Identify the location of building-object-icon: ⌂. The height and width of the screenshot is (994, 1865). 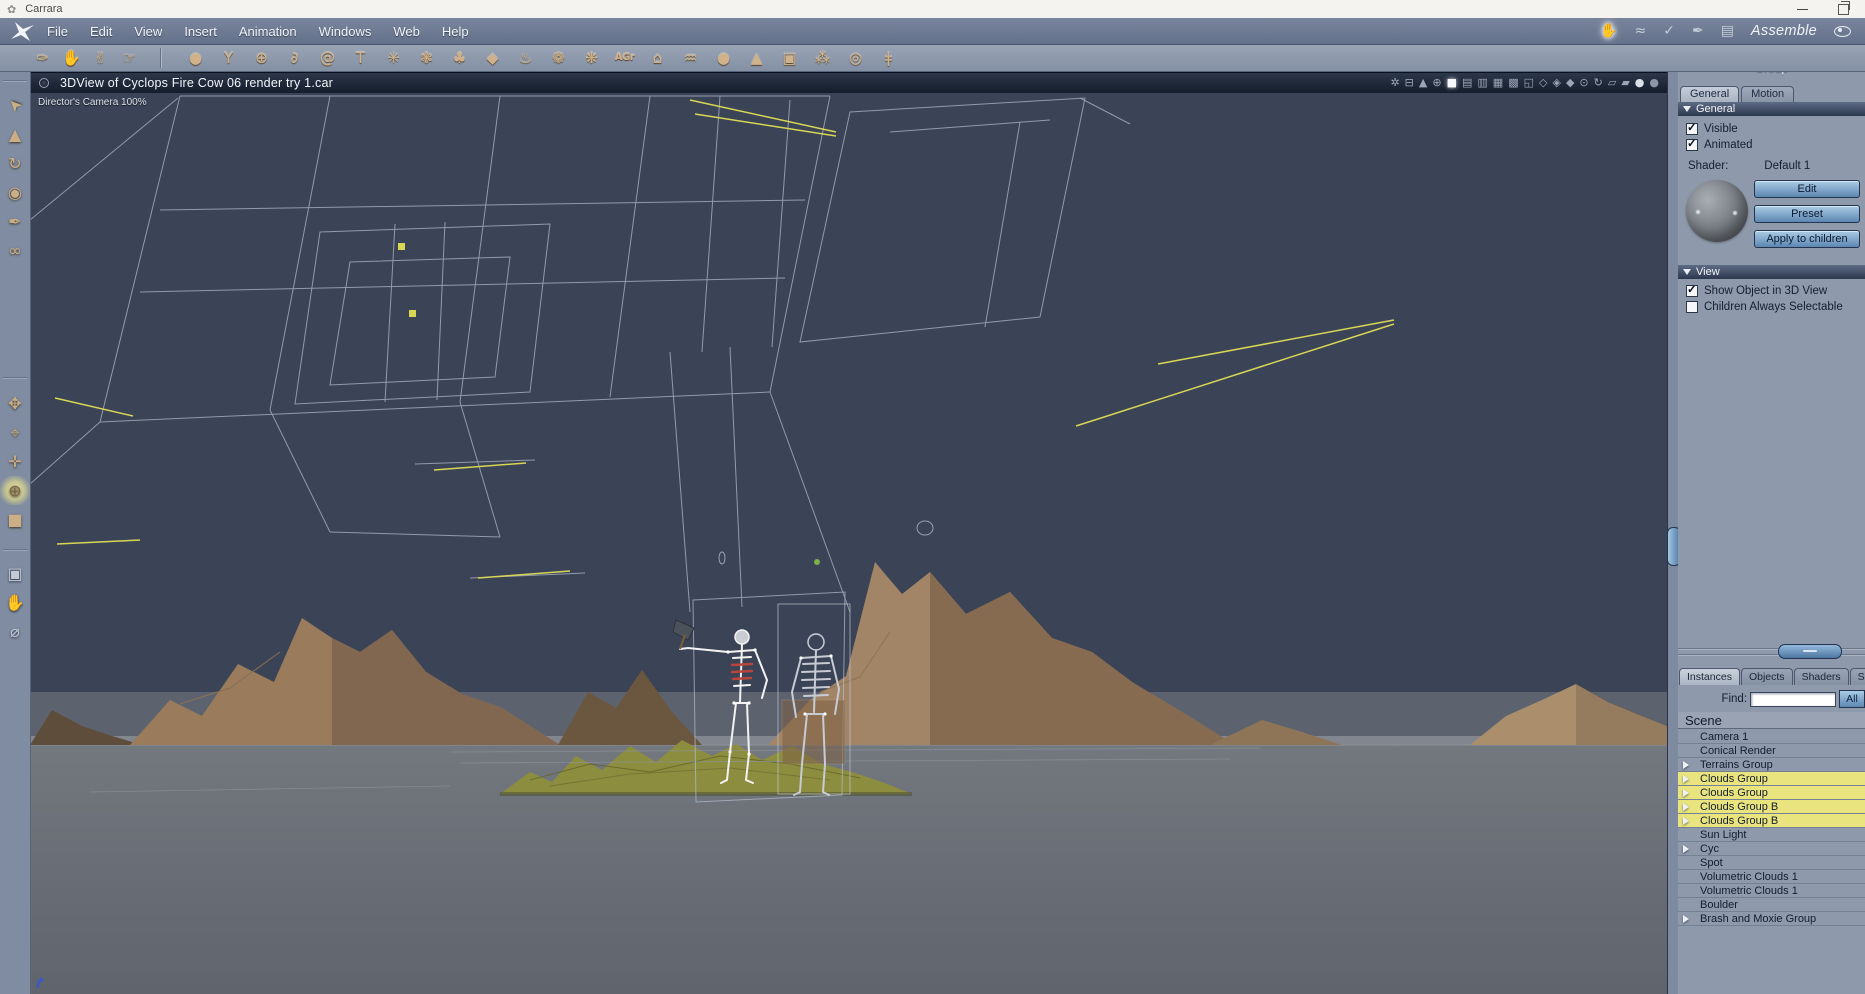
(657, 58).